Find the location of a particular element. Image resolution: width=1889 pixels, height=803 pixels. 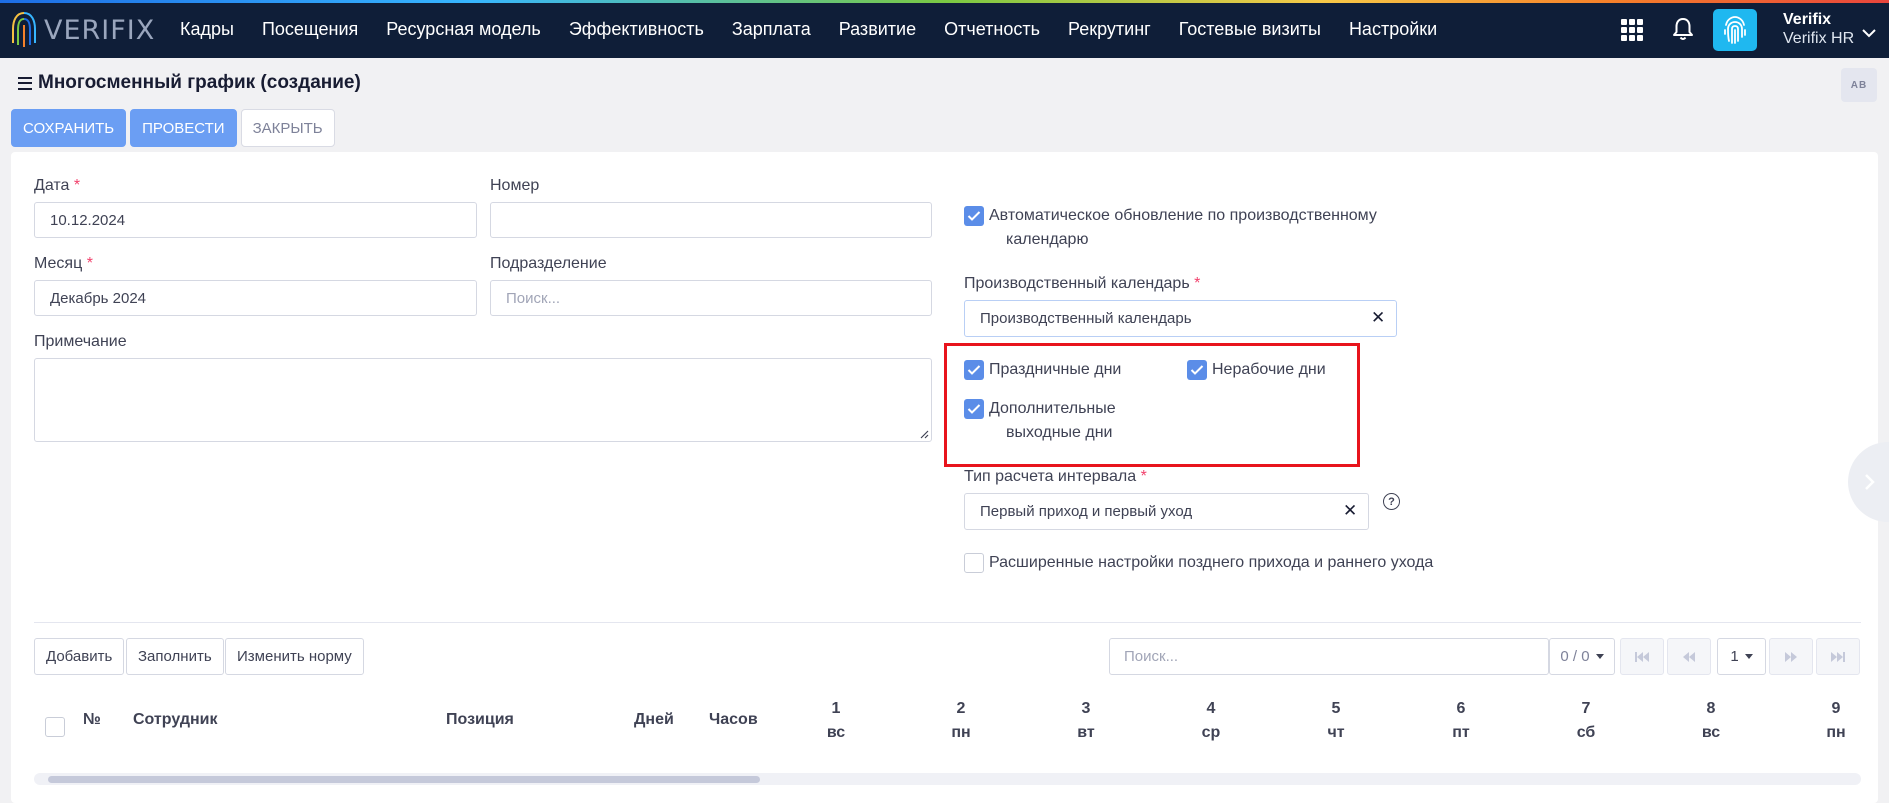

nav-item-kadry: Кадры is located at coordinates (207, 29).